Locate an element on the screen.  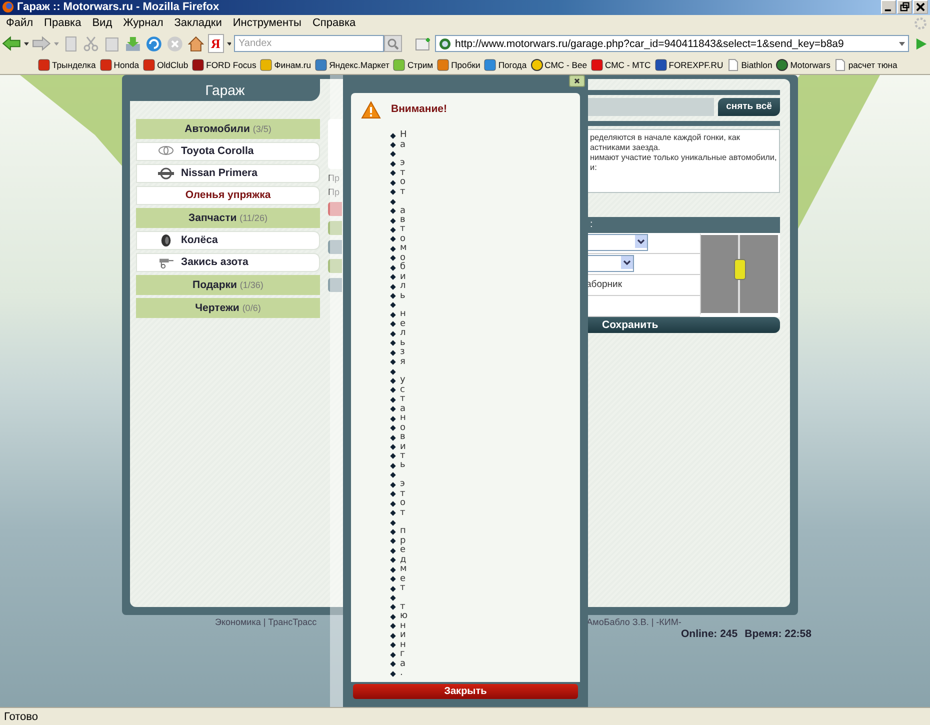
garage-item: Toyota Corolla is located at coordinates (228, 151).